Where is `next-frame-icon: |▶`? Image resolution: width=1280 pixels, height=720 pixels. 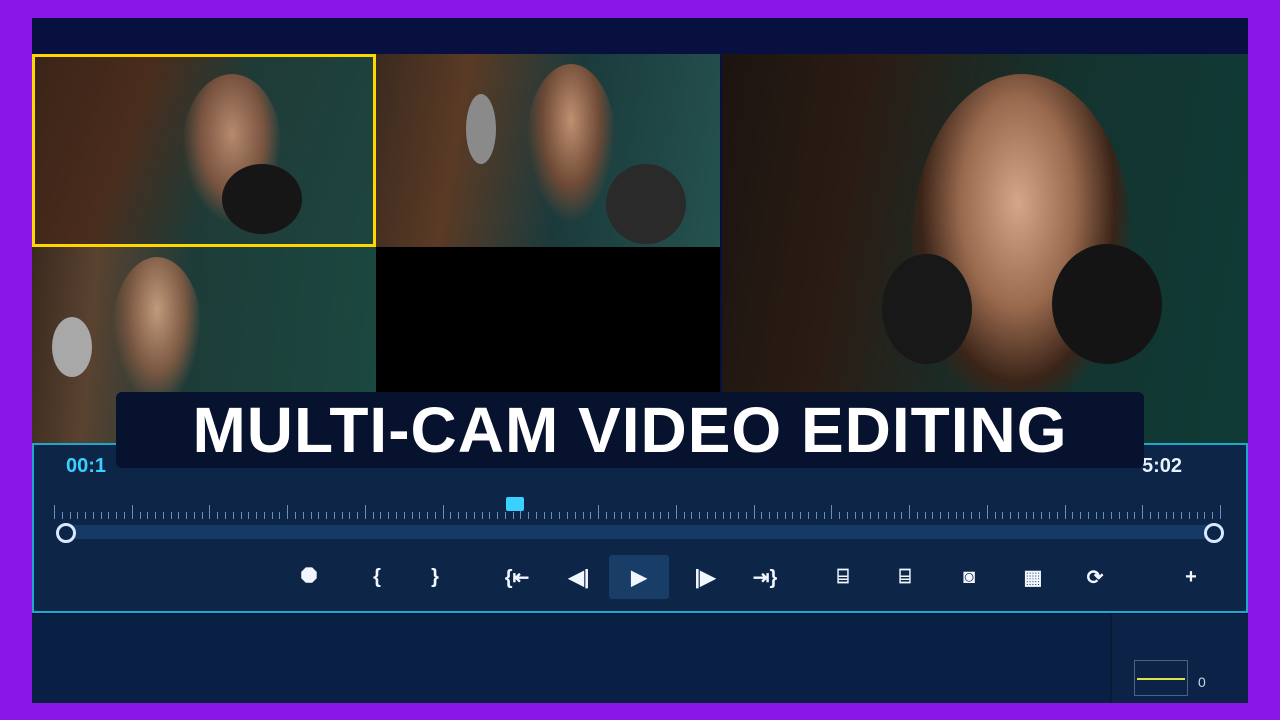
next-frame-icon: |▶ is located at coordinates (705, 577).